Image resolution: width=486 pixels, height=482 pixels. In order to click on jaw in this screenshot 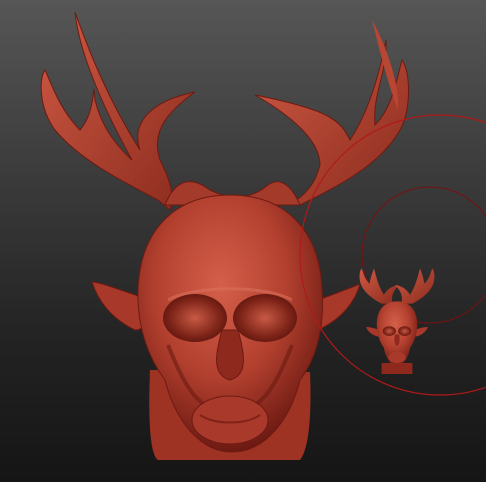, I will do `click(230, 420)`.